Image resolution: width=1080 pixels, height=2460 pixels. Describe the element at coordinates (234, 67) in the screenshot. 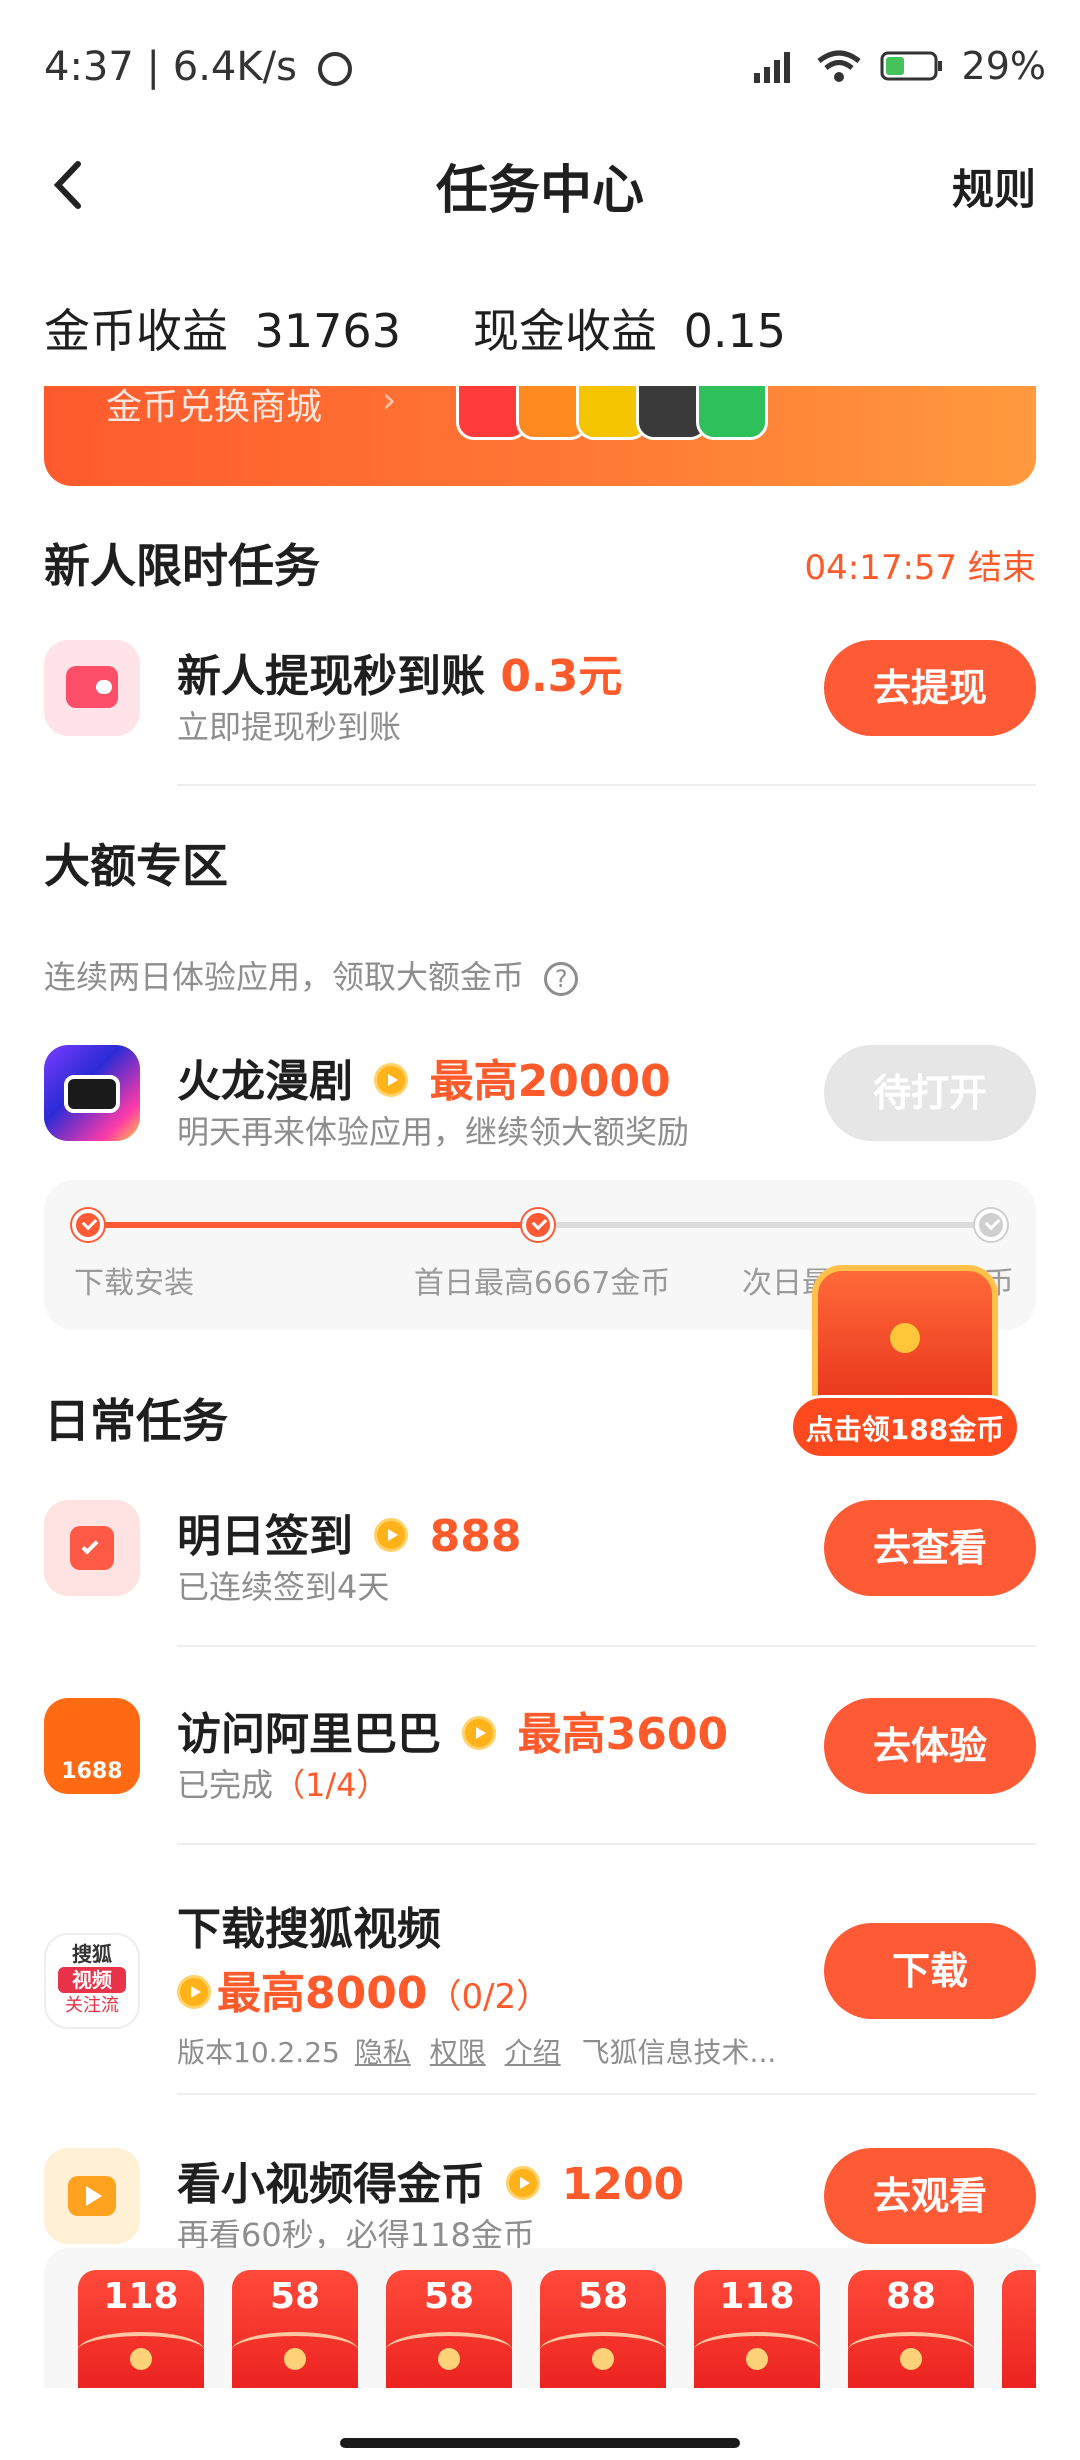

I see `network-speed: 6.4K/s` at that location.